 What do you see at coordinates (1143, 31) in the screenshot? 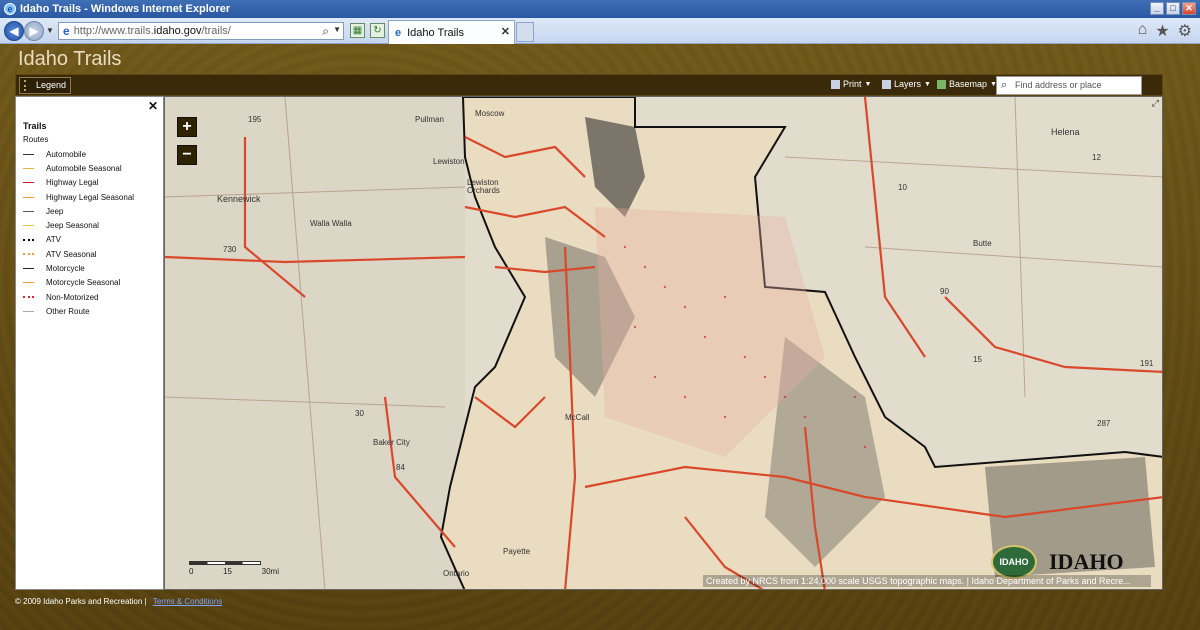
I see `home-icon: ⌂` at bounding box center [1143, 31].